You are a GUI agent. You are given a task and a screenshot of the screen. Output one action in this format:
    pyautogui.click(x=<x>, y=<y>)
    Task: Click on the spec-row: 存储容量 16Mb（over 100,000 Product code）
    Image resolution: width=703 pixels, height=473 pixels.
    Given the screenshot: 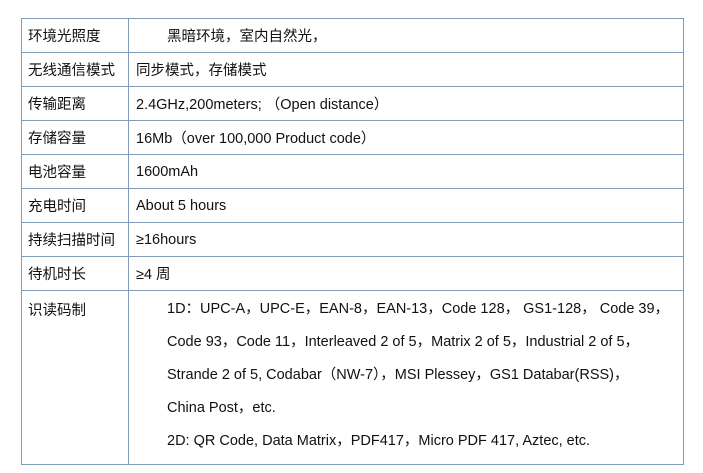 What is the action you would take?
    pyautogui.click(x=352, y=137)
    